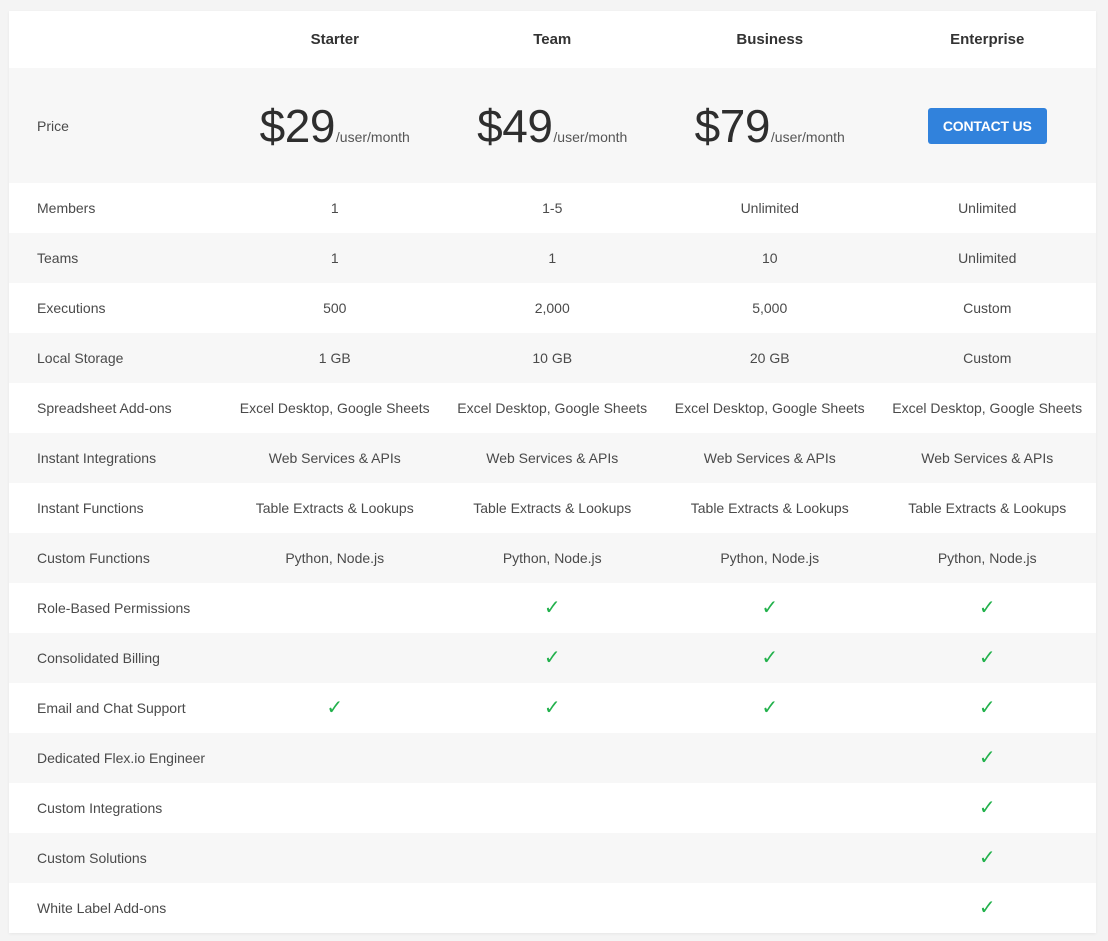 The width and height of the screenshot is (1108, 941). What do you see at coordinates (769, 358) in the screenshot?
I see `feature-value-cell: 20 GB` at bounding box center [769, 358].